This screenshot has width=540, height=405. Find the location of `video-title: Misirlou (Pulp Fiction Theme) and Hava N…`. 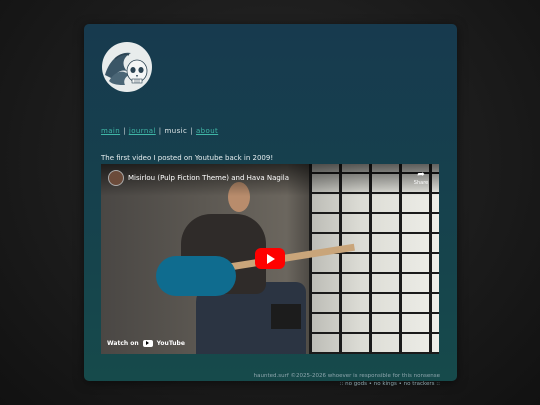

video-title: Misirlou (Pulp Fiction Theme) and Hava N… is located at coordinates (208, 178).